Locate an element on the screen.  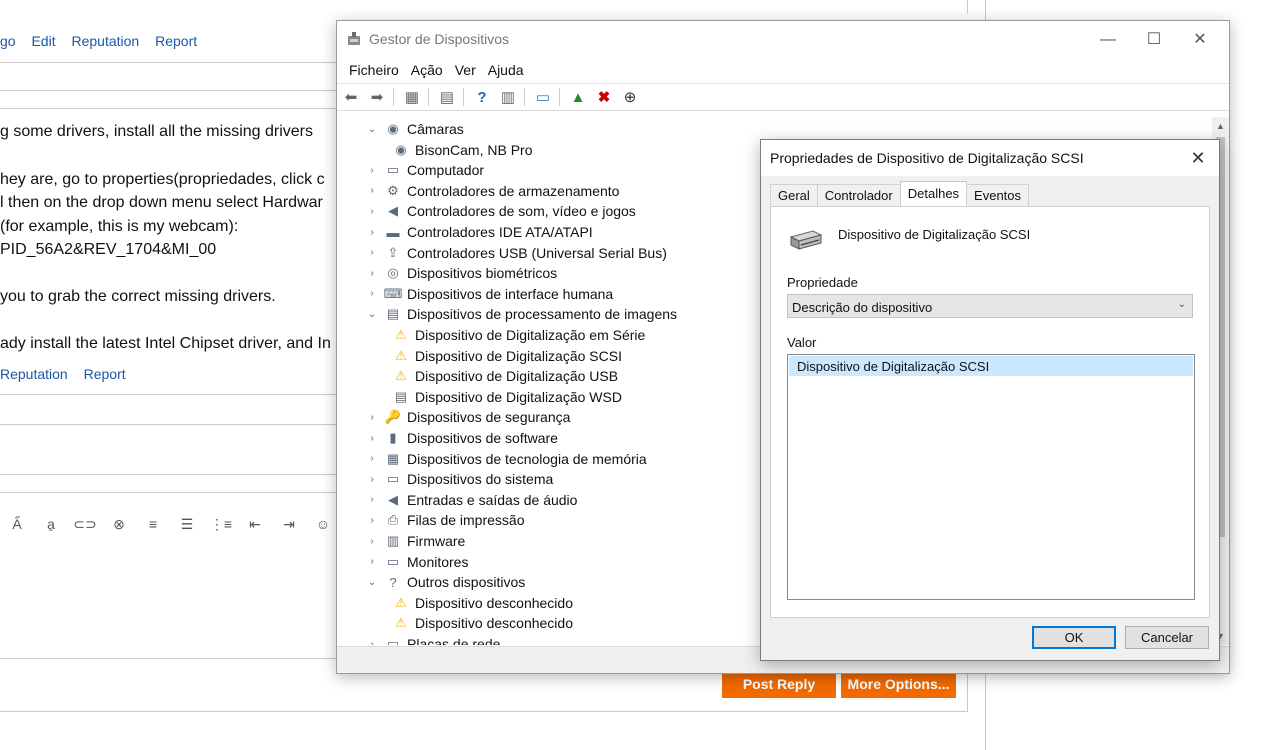
tree-item: › ◀ Controladores de som, vídeo e jogos is located at coordinates (500, 211).